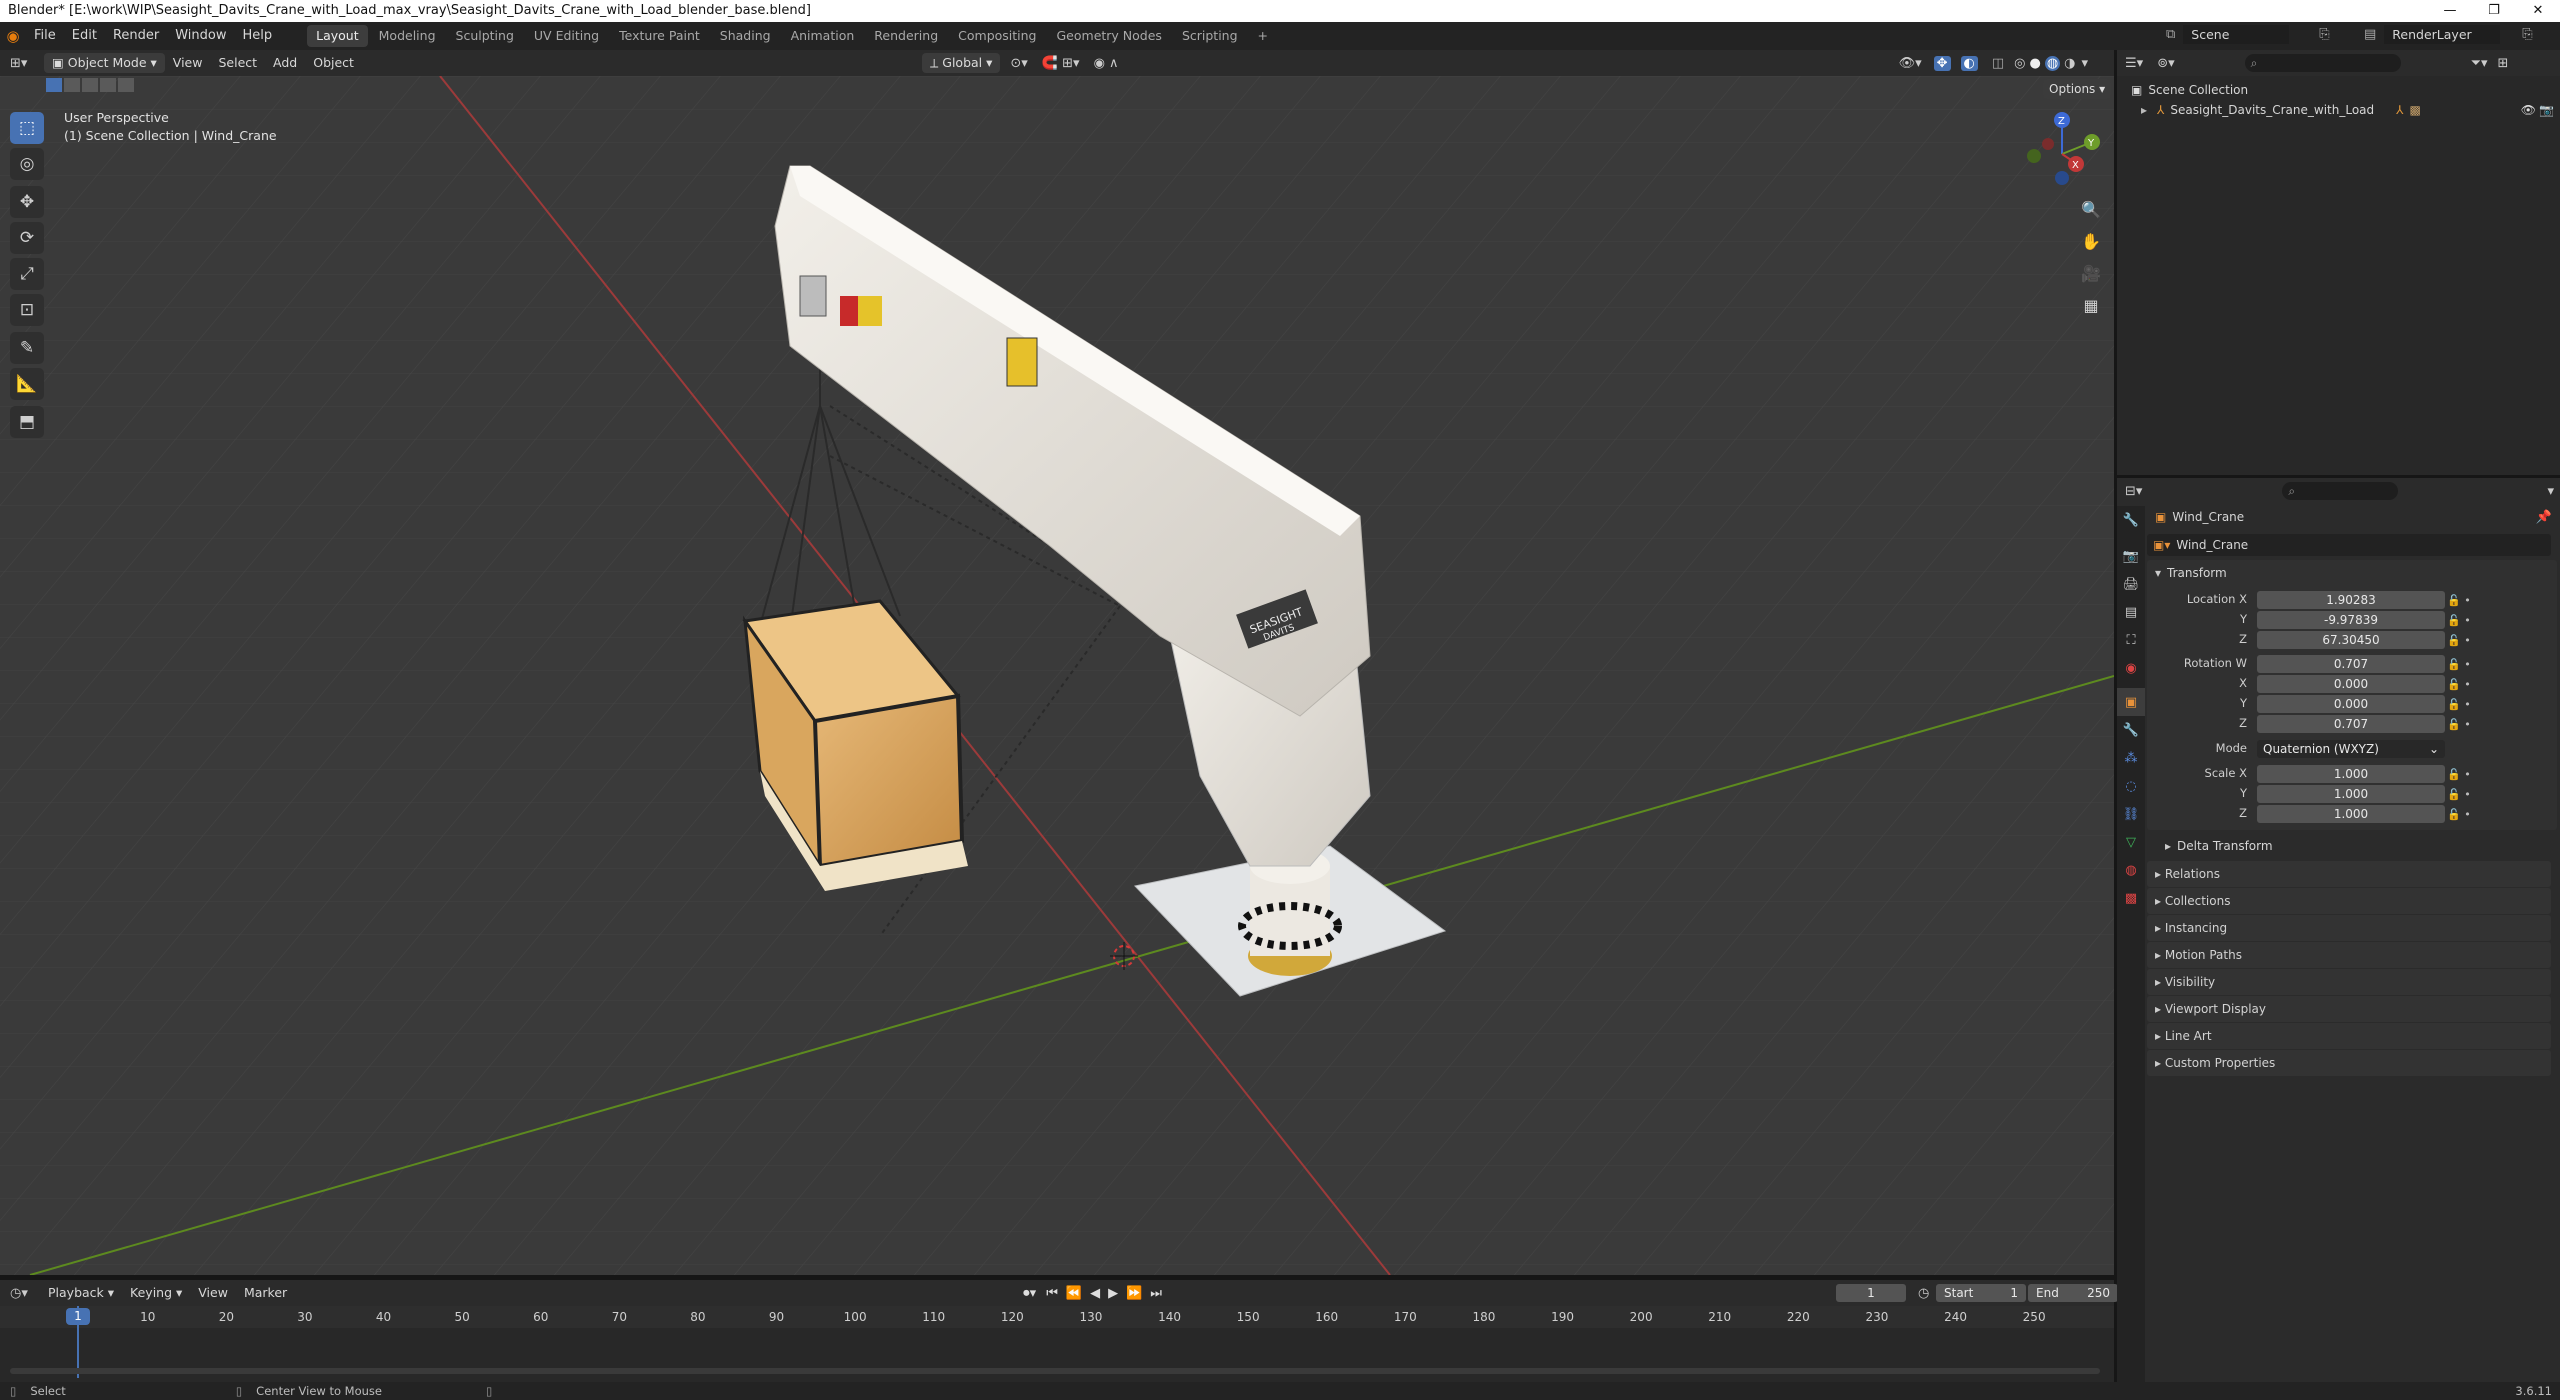  What do you see at coordinates (25, 63) in the screenshot?
I see `editor-type-icon: ⊞▾` at bounding box center [25, 63].